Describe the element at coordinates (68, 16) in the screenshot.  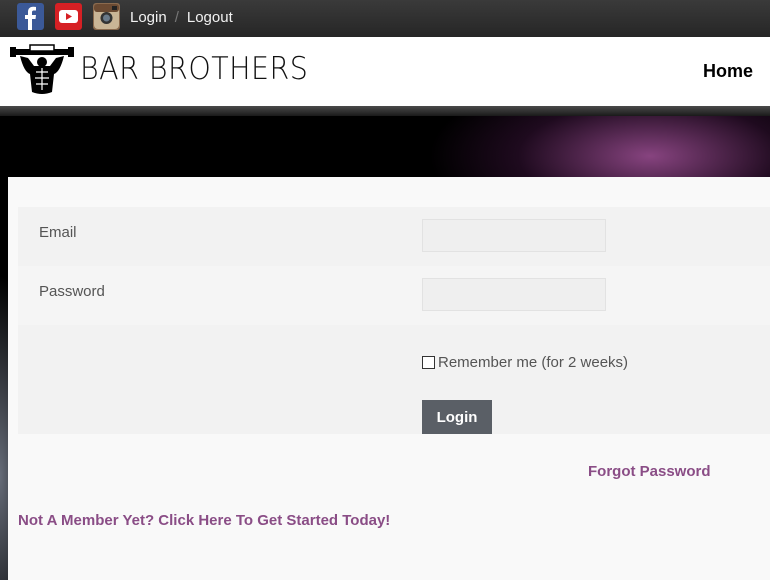
I see `youtube-icon` at that location.